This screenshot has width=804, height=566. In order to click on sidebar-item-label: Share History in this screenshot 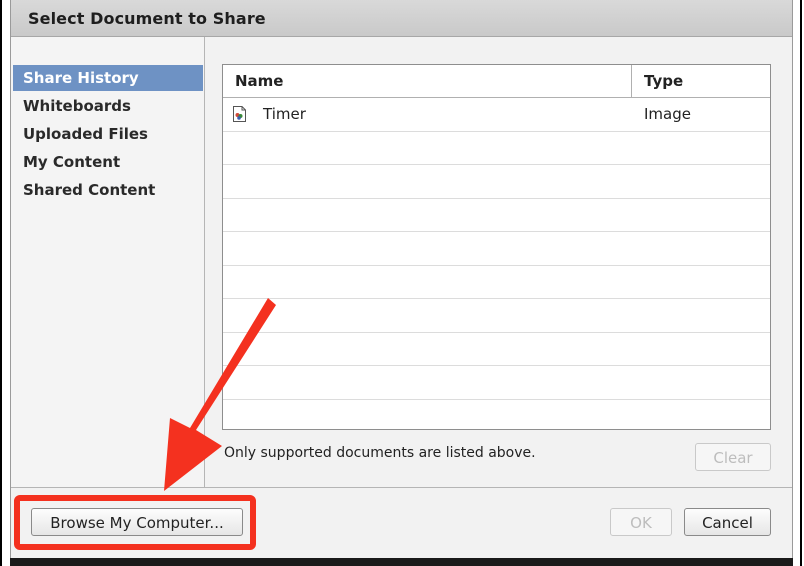, I will do `click(81, 78)`.